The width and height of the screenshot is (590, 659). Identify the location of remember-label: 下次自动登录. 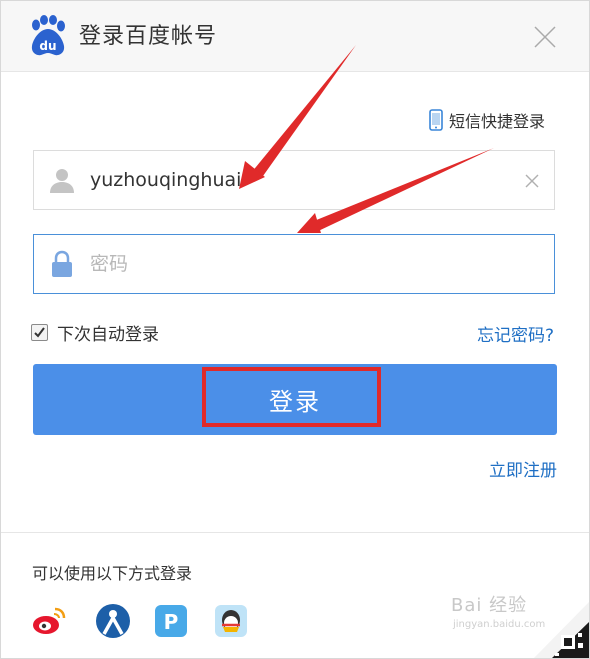
(108, 335).